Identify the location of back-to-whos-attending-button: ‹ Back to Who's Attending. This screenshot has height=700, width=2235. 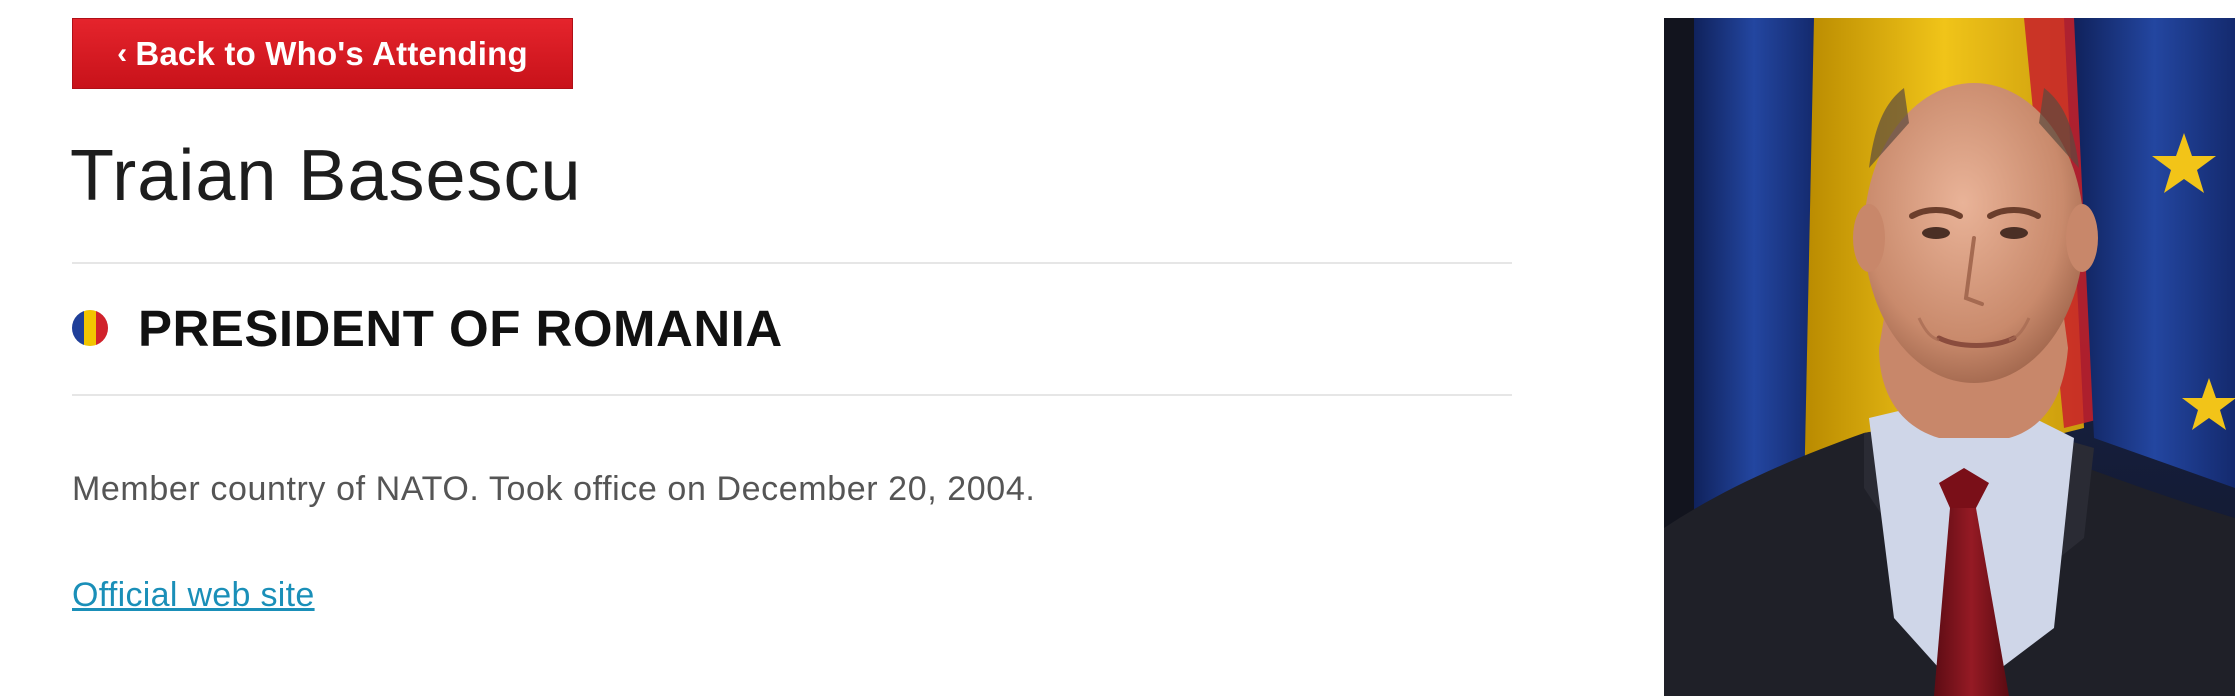
(322, 53).